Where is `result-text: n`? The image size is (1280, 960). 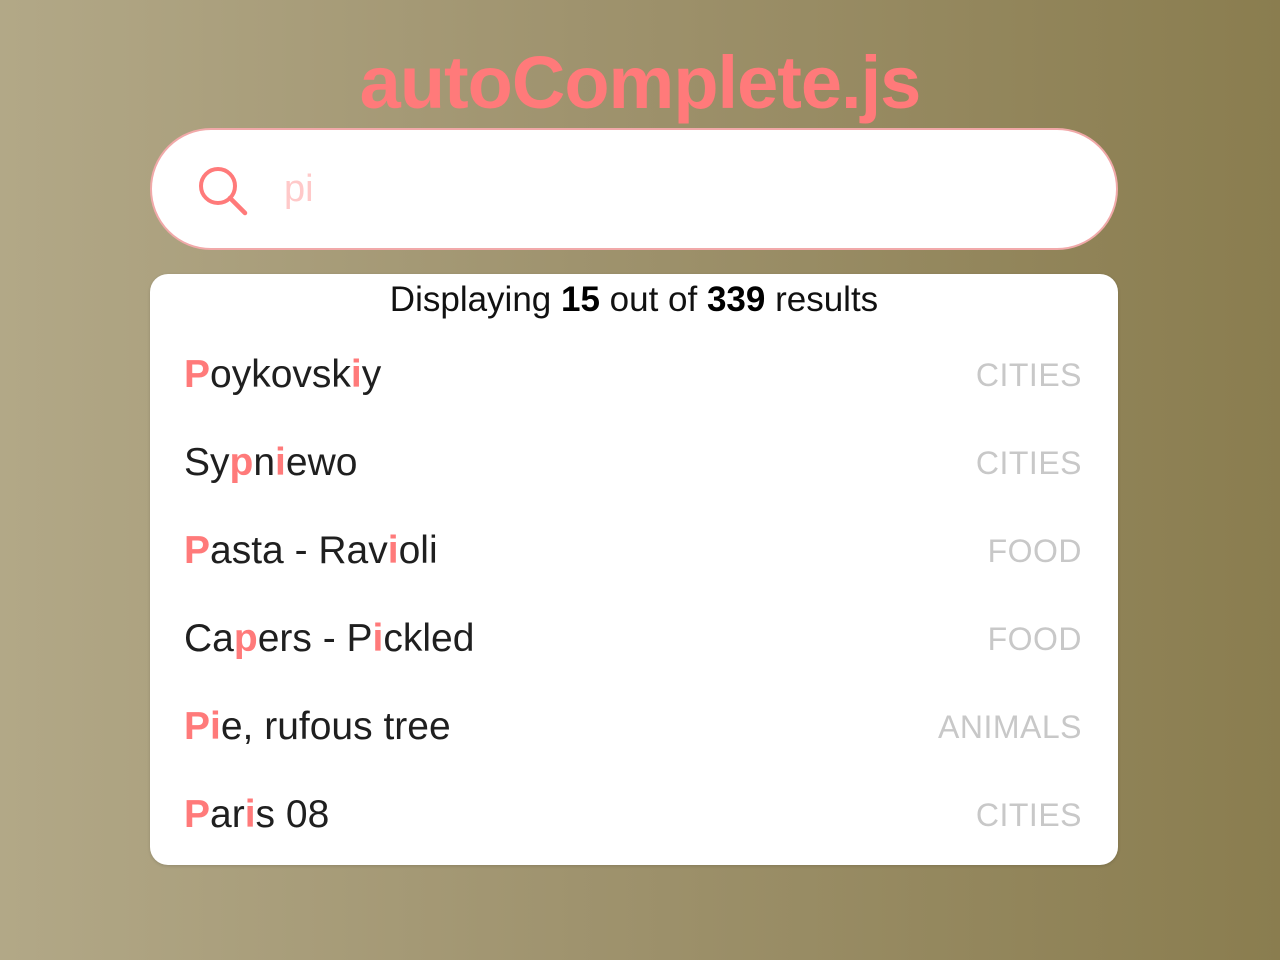
result-text: n is located at coordinates (264, 462).